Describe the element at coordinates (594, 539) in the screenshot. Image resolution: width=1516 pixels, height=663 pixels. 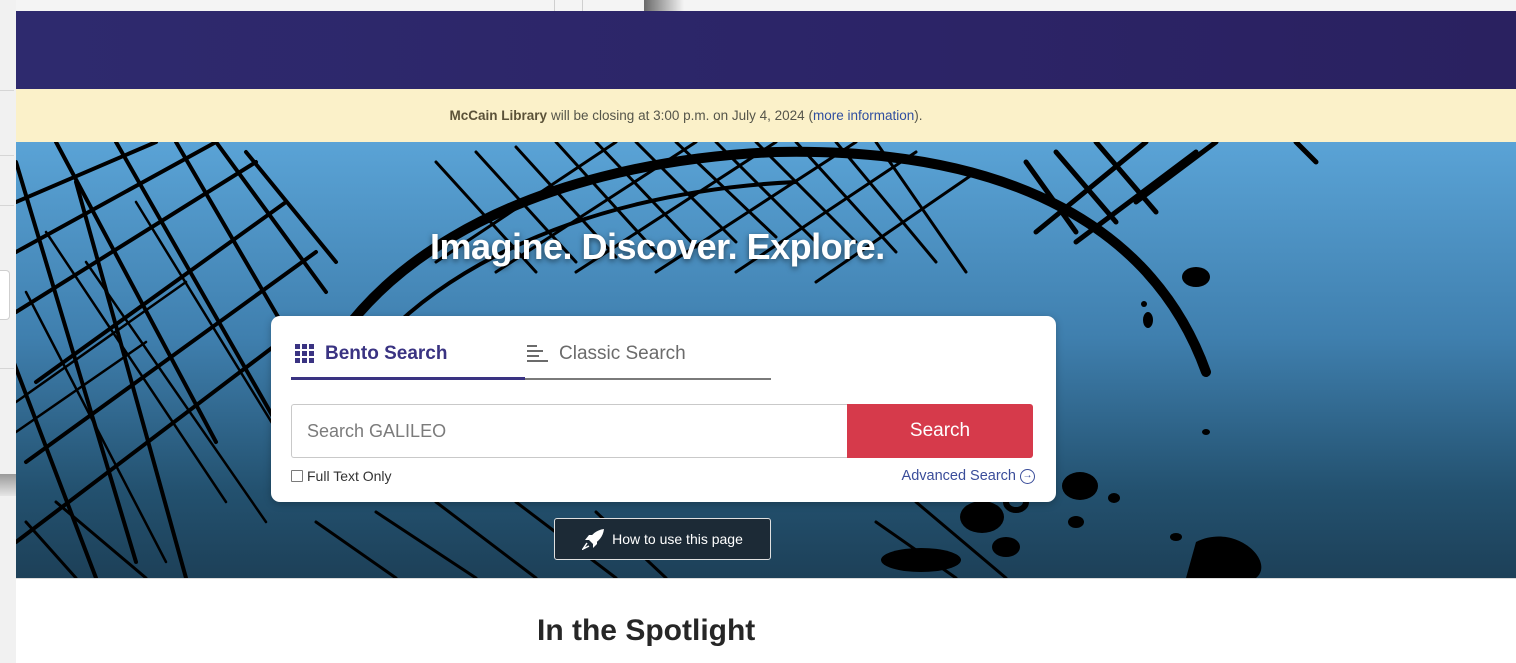
I see `rocket-icon` at that location.